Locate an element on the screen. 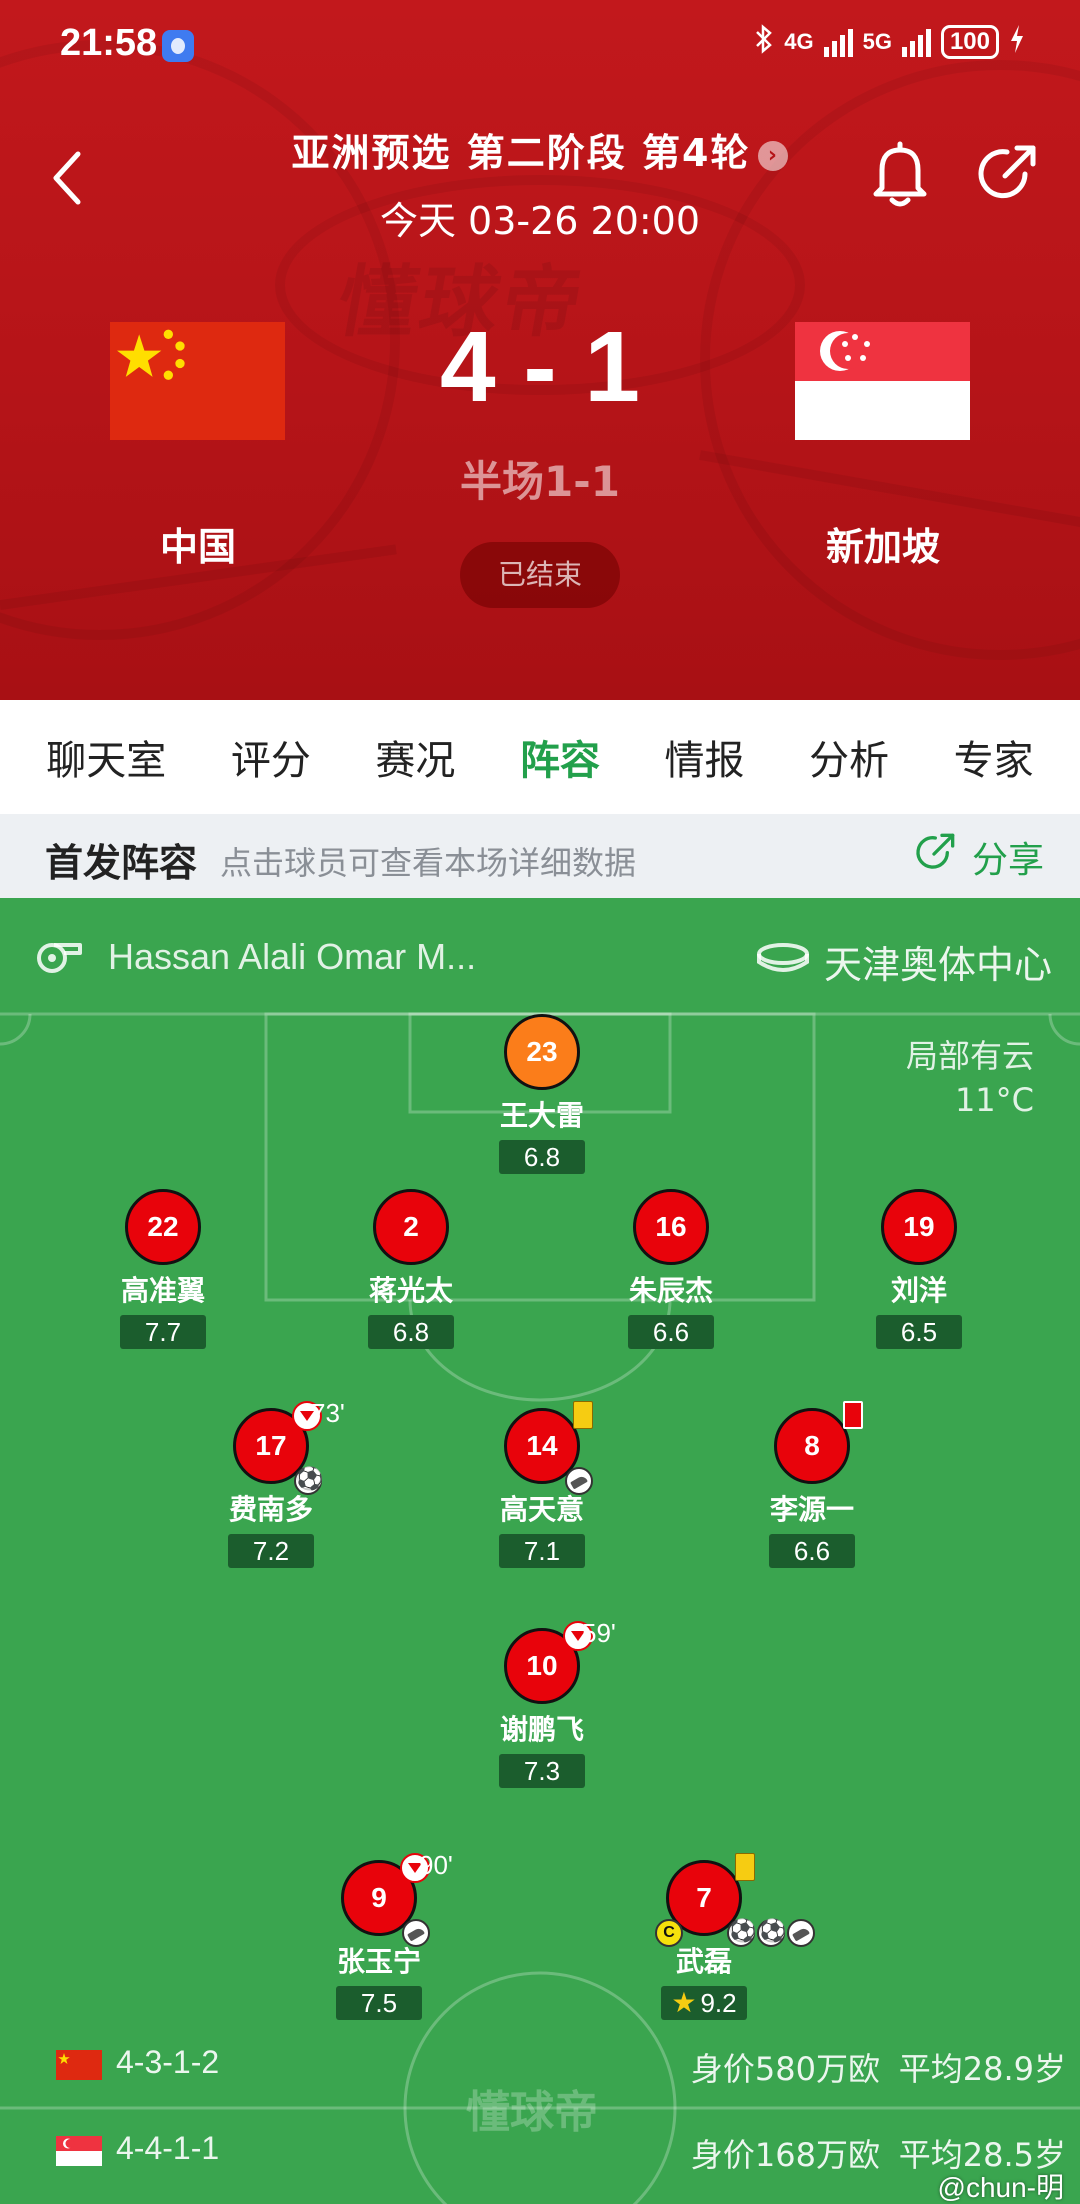 This screenshot has width=1080, height=2204. match-info-row: Hassan Alali Omar M... 天津奥体中心 is located at coordinates (540, 956).